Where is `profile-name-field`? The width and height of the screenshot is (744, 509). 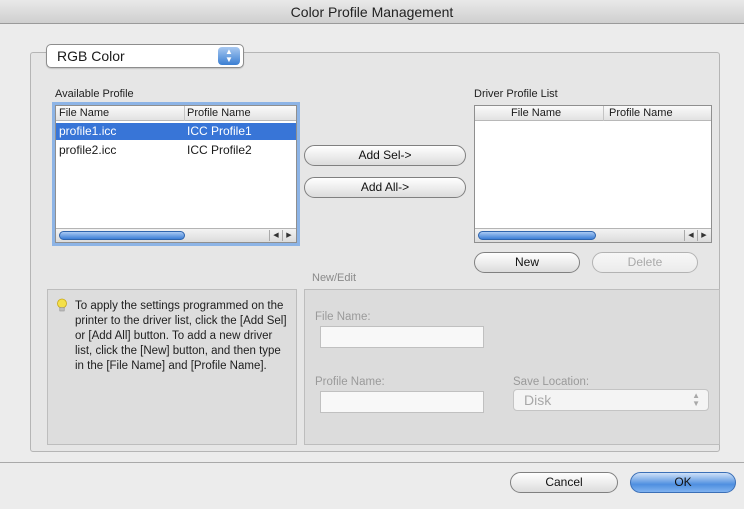 profile-name-field is located at coordinates (402, 402).